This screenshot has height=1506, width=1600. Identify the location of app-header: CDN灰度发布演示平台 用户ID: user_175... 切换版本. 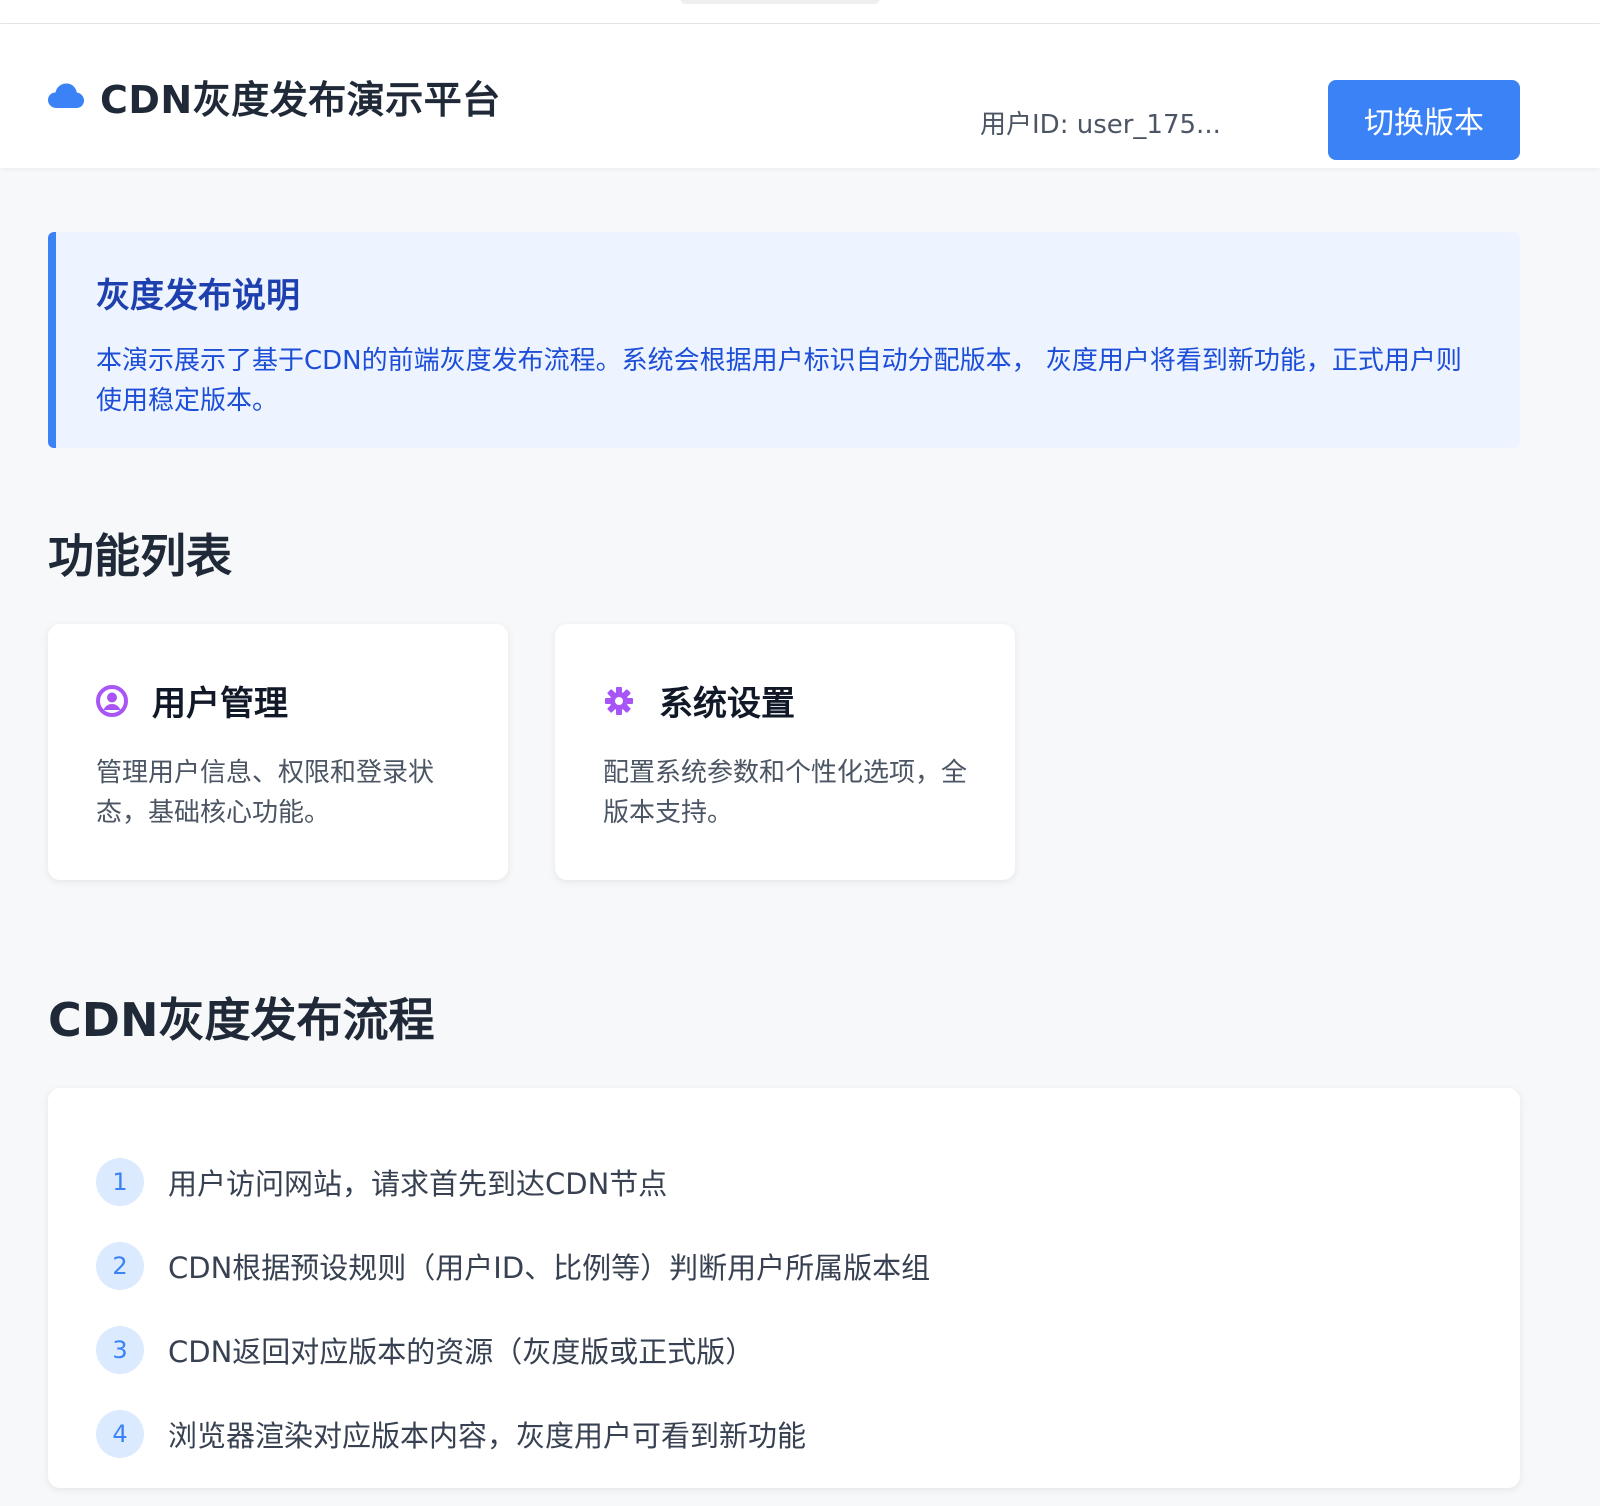
(800, 96).